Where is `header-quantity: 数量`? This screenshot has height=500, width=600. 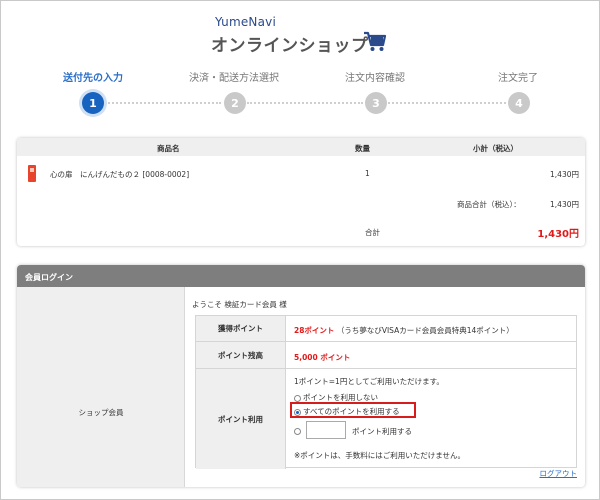
header-quantity: 数量 is located at coordinates (362, 148).